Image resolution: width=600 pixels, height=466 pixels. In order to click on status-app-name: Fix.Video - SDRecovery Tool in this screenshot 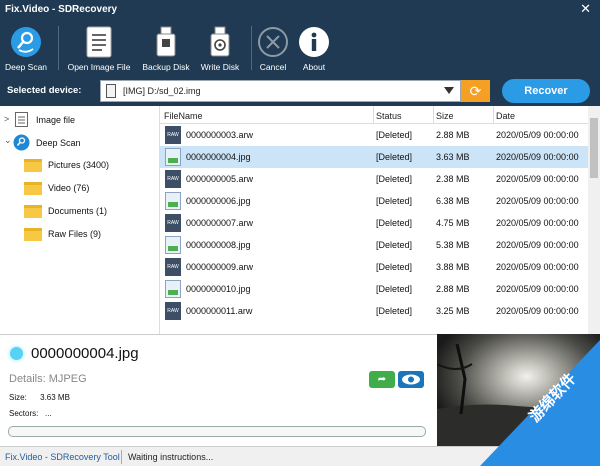, I will do `click(62, 457)`.